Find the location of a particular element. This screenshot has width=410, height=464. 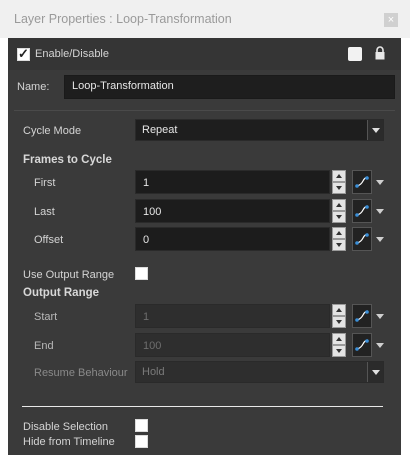

offset-function-menu-icon is located at coordinates (380, 240).